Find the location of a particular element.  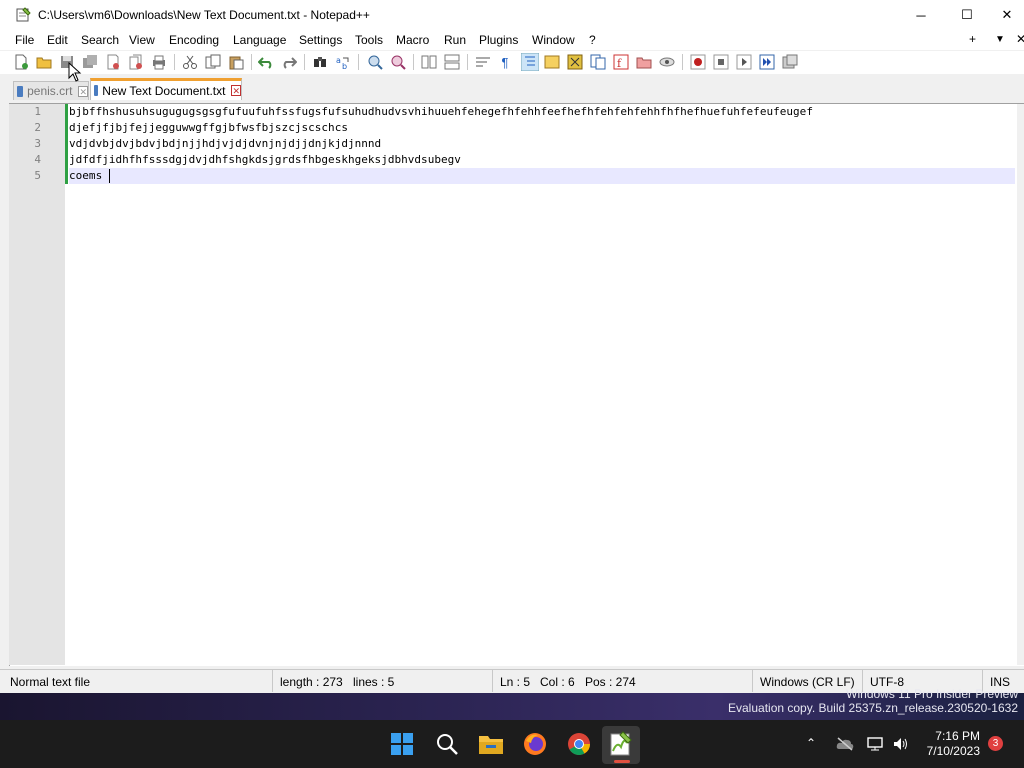

show-hidden-icons-chevron-icon: ⌃ is located at coordinates (811, 743).